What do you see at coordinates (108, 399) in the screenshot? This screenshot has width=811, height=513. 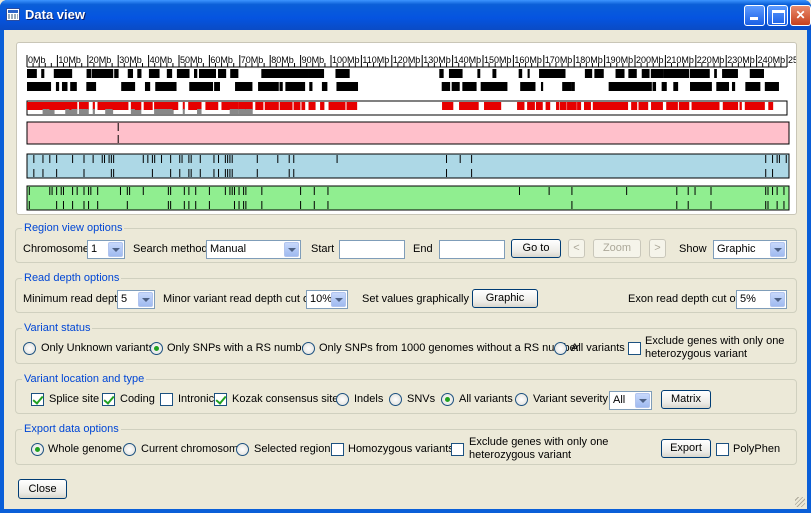 I see `coding-checkbox` at bounding box center [108, 399].